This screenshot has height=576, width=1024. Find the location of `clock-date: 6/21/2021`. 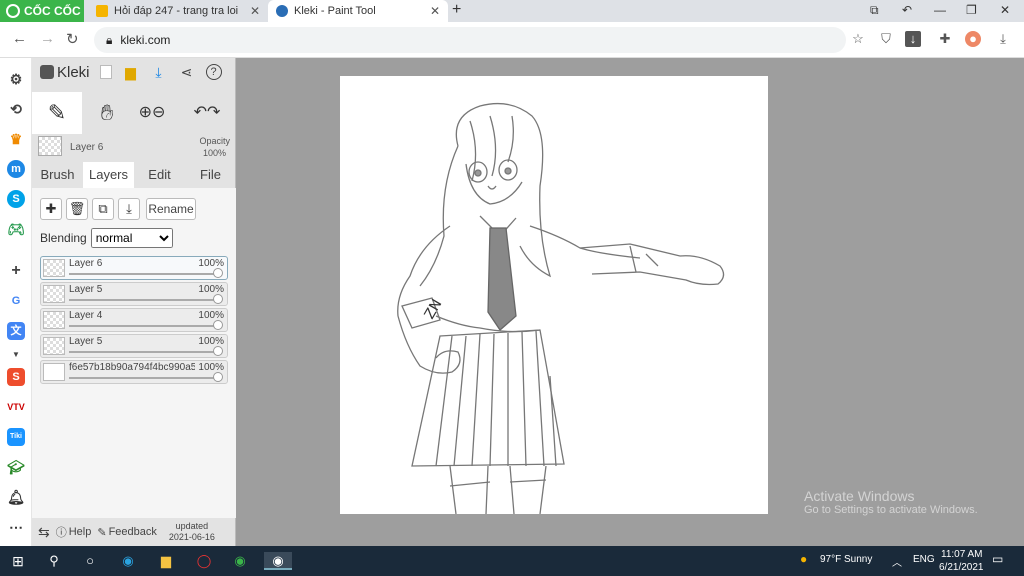

clock-date: 6/21/2021 is located at coordinates (961, 567).